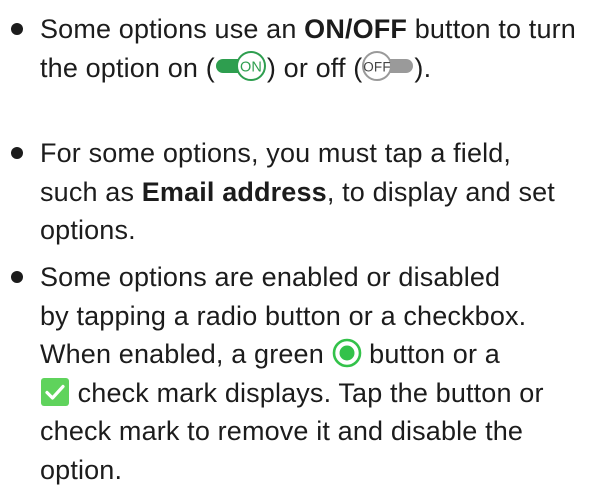 Image resolution: width=612 pixels, height=489 pixels. What do you see at coordinates (347, 353) in the screenshot?
I see `radio-selected-icon` at bounding box center [347, 353].